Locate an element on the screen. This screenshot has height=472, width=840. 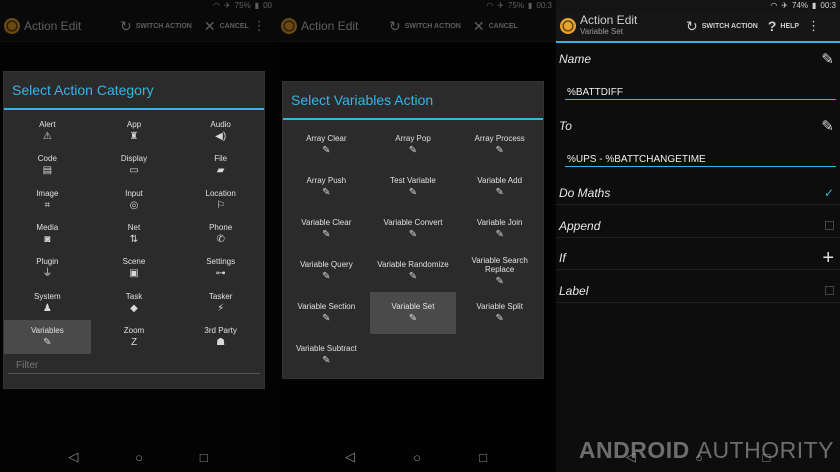
label-checkbox is located at coordinates (829, 290).